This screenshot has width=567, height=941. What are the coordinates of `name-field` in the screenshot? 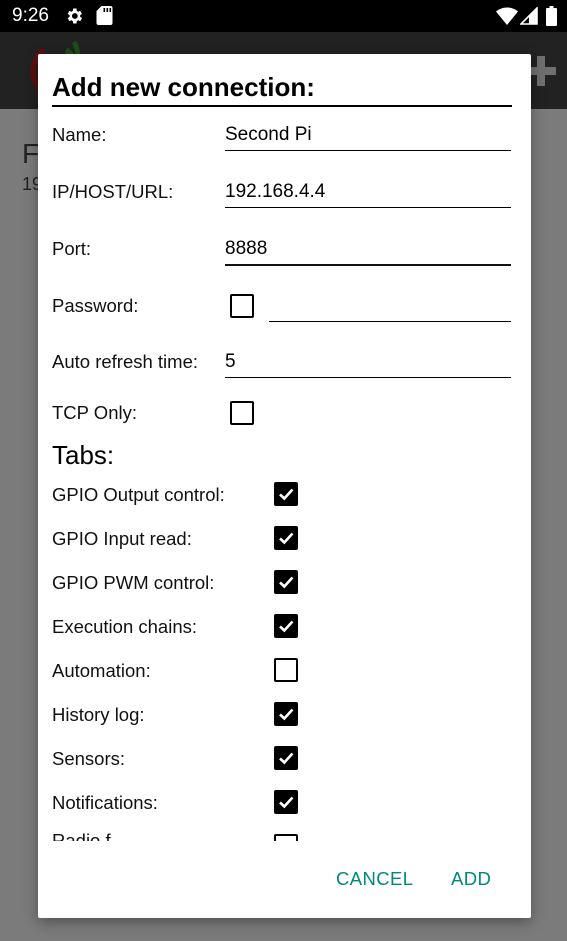 It's located at (368, 135).